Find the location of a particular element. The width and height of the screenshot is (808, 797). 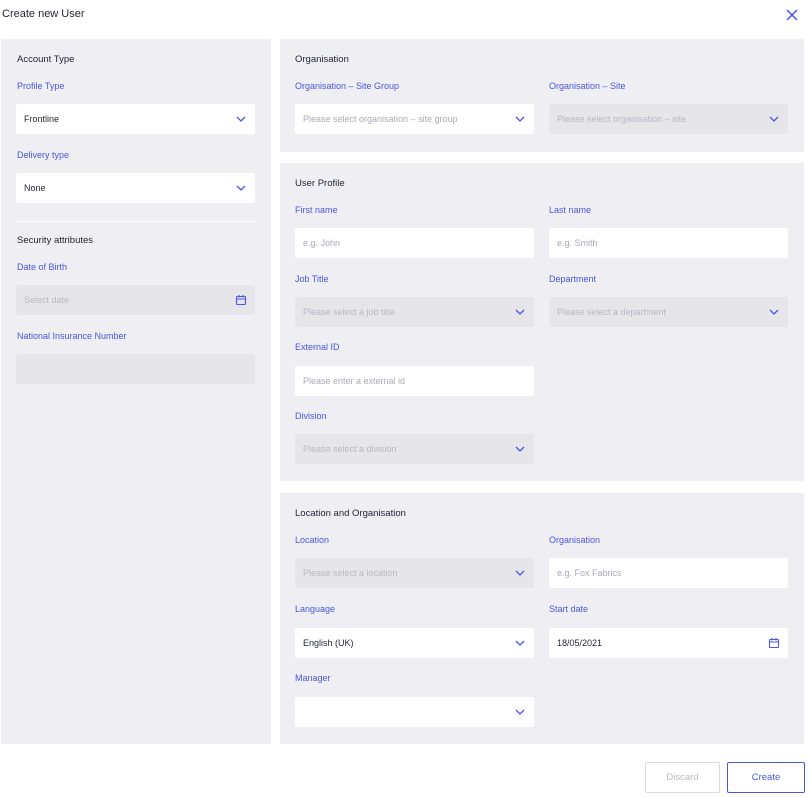

discard-button: Discard is located at coordinates (682, 777).